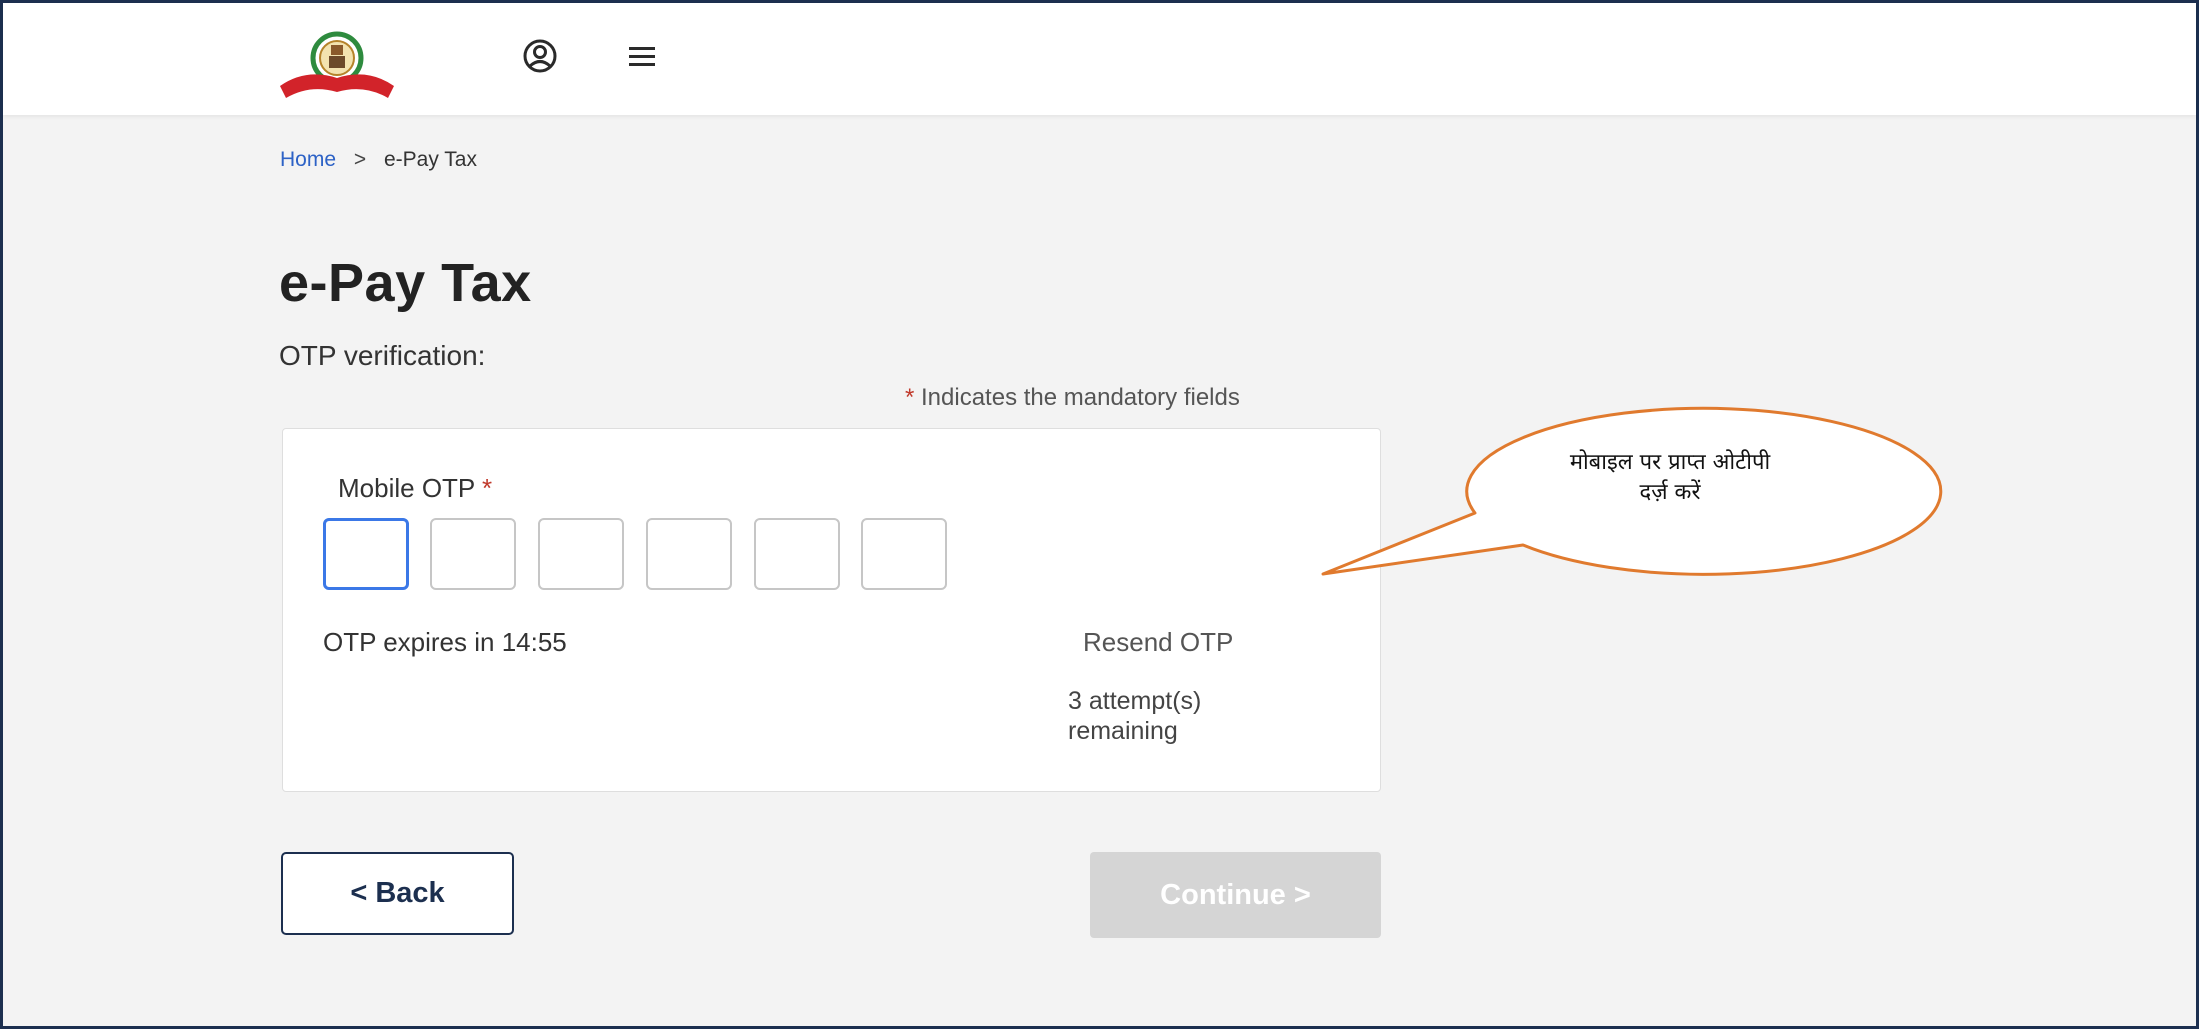 This screenshot has height=1029, width=2199. I want to click on mandatory-note-text: Indicates the mandatory fields, so click(1080, 397).